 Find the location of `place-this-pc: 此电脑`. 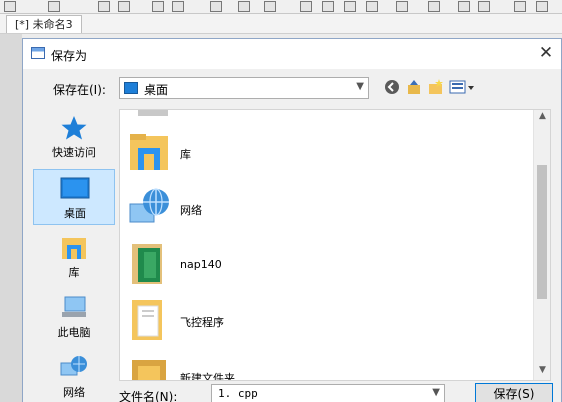

place-this-pc: 此电脑 is located at coordinates (74, 317).